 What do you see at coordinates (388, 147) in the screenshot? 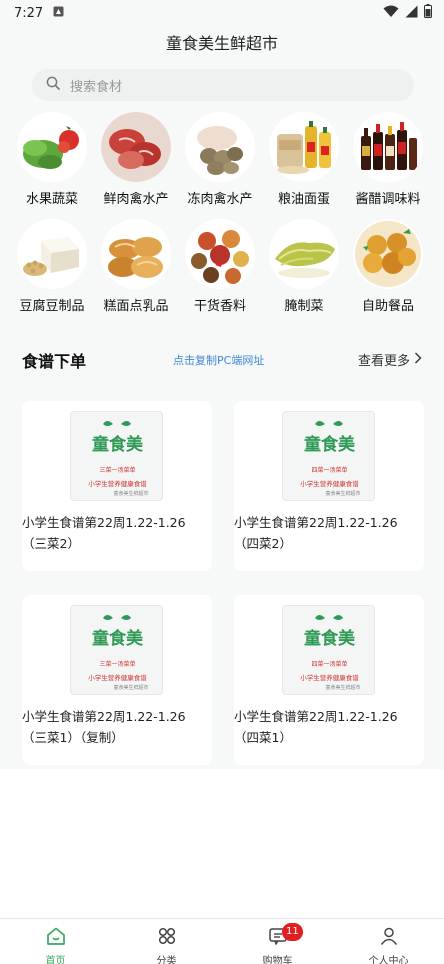
I see `sauce-condiment-image` at bounding box center [388, 147].